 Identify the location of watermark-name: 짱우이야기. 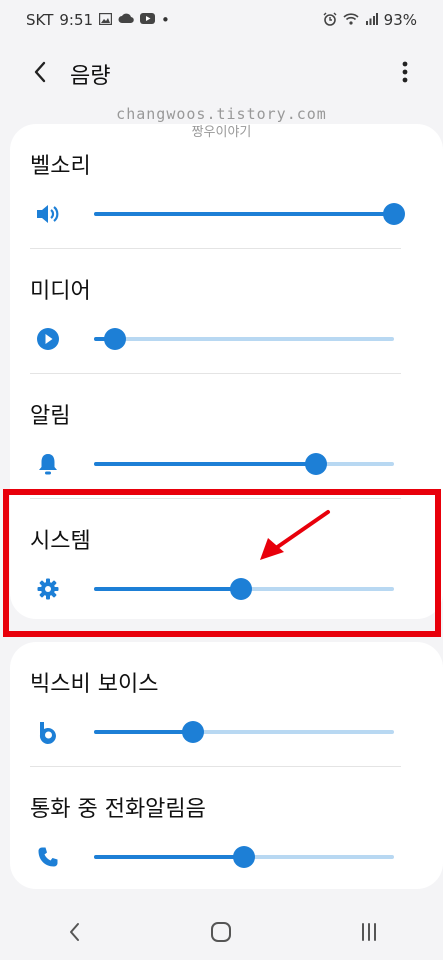
(221, 132).